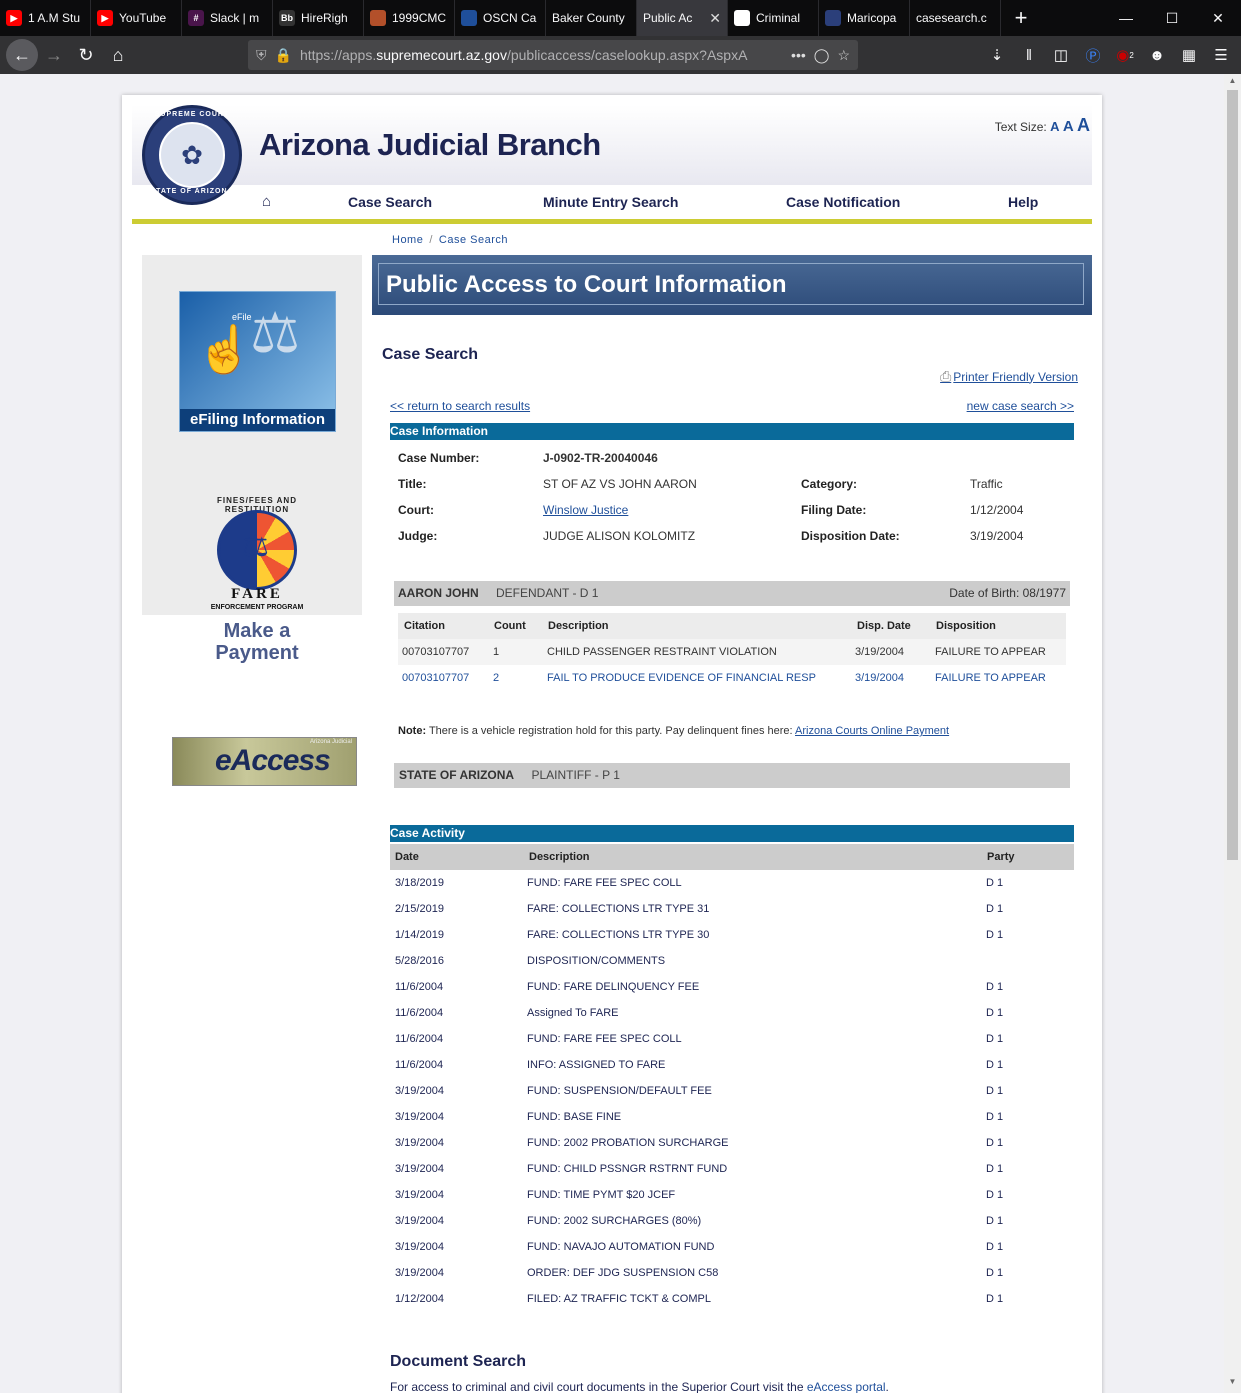 The width and height of the screenshot is (1241, 1393). What do you see at coordinates (45, 18) in the screenshot?
I see `browser-tab: ▶ 1 A.M Stu` at bounding box center [45, 18].